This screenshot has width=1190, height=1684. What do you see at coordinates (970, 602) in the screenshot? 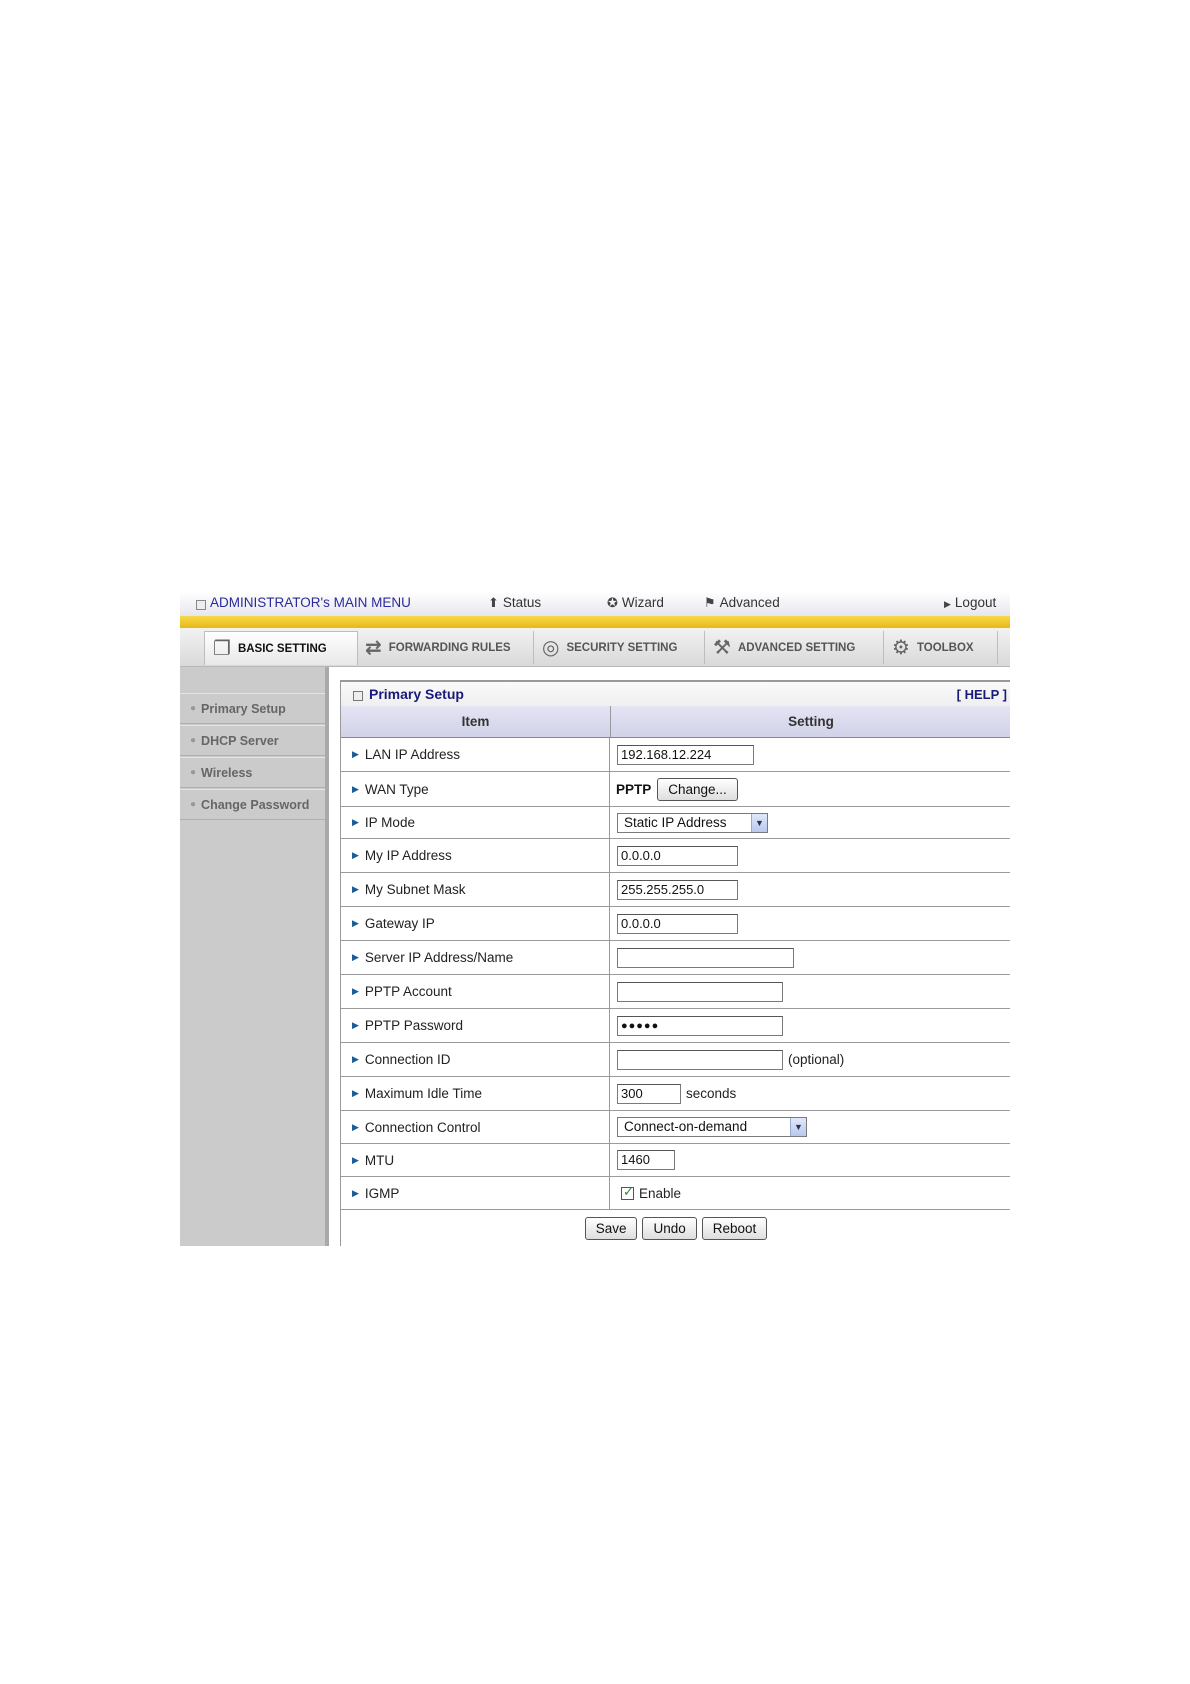
I see `logout-link: ▶ Logout` at bounding box center [970, 602].